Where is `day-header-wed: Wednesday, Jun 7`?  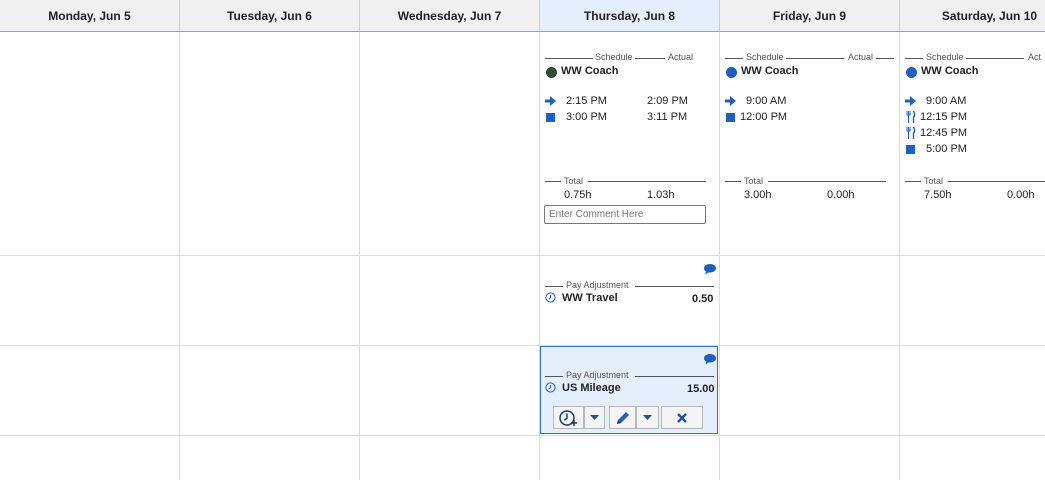 day-header-wed: Wednesday, Jun 7 is located at coordinates (450, 15).